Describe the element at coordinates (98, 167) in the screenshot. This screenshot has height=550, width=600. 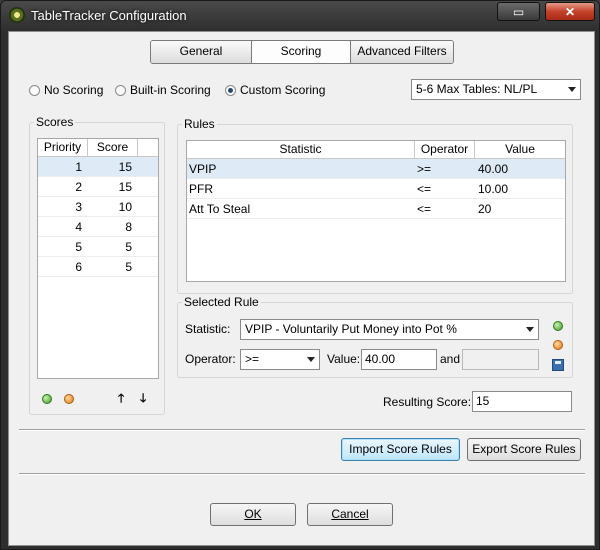
I see `table-row: 1 15` at that location.